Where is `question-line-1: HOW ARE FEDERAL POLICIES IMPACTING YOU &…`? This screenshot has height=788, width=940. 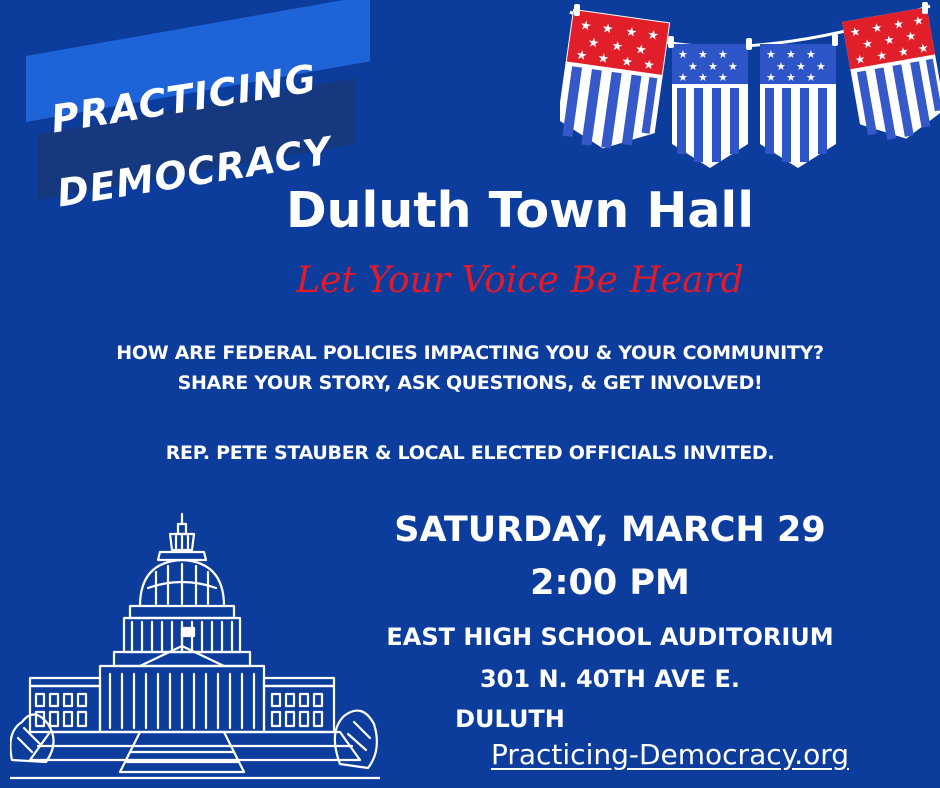
question-line-1: HOW ARE FEDERAL POLICIES IMPACTING YOU &… is located at coordinates (470, 353).